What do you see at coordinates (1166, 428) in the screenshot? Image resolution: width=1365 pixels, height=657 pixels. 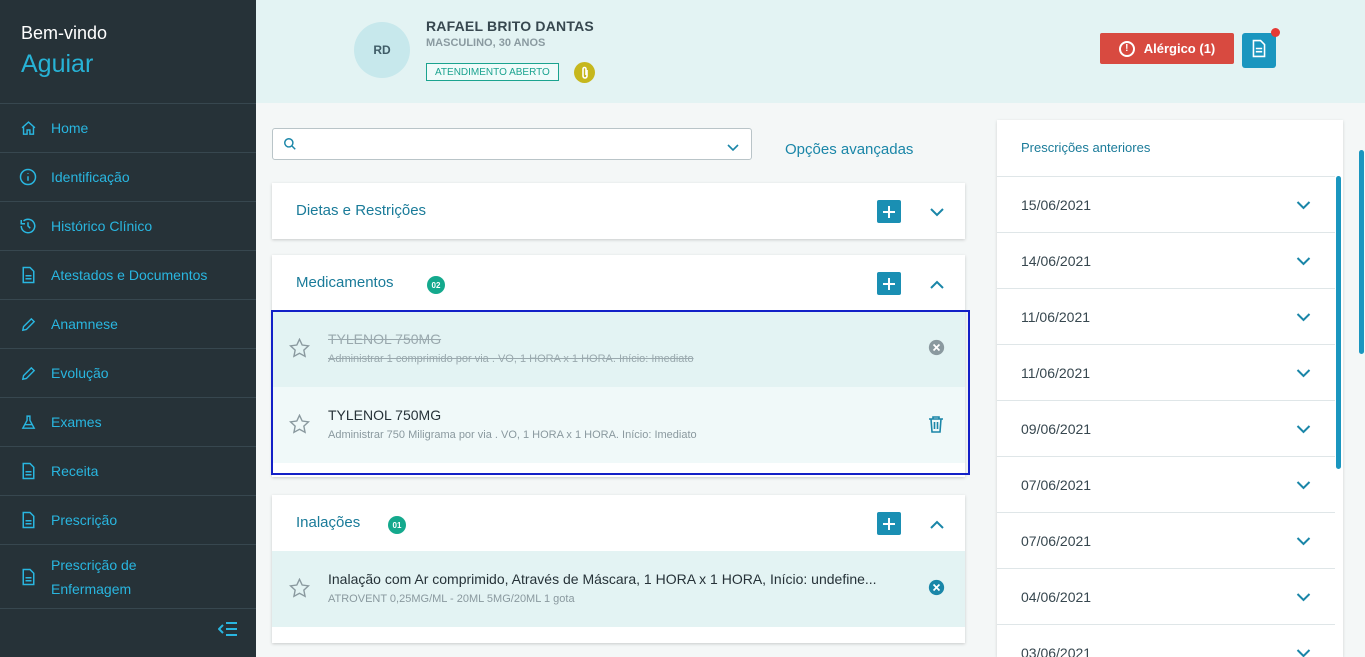 I see `list-item: 09/06/2021` at bounding box center [1166, 428].